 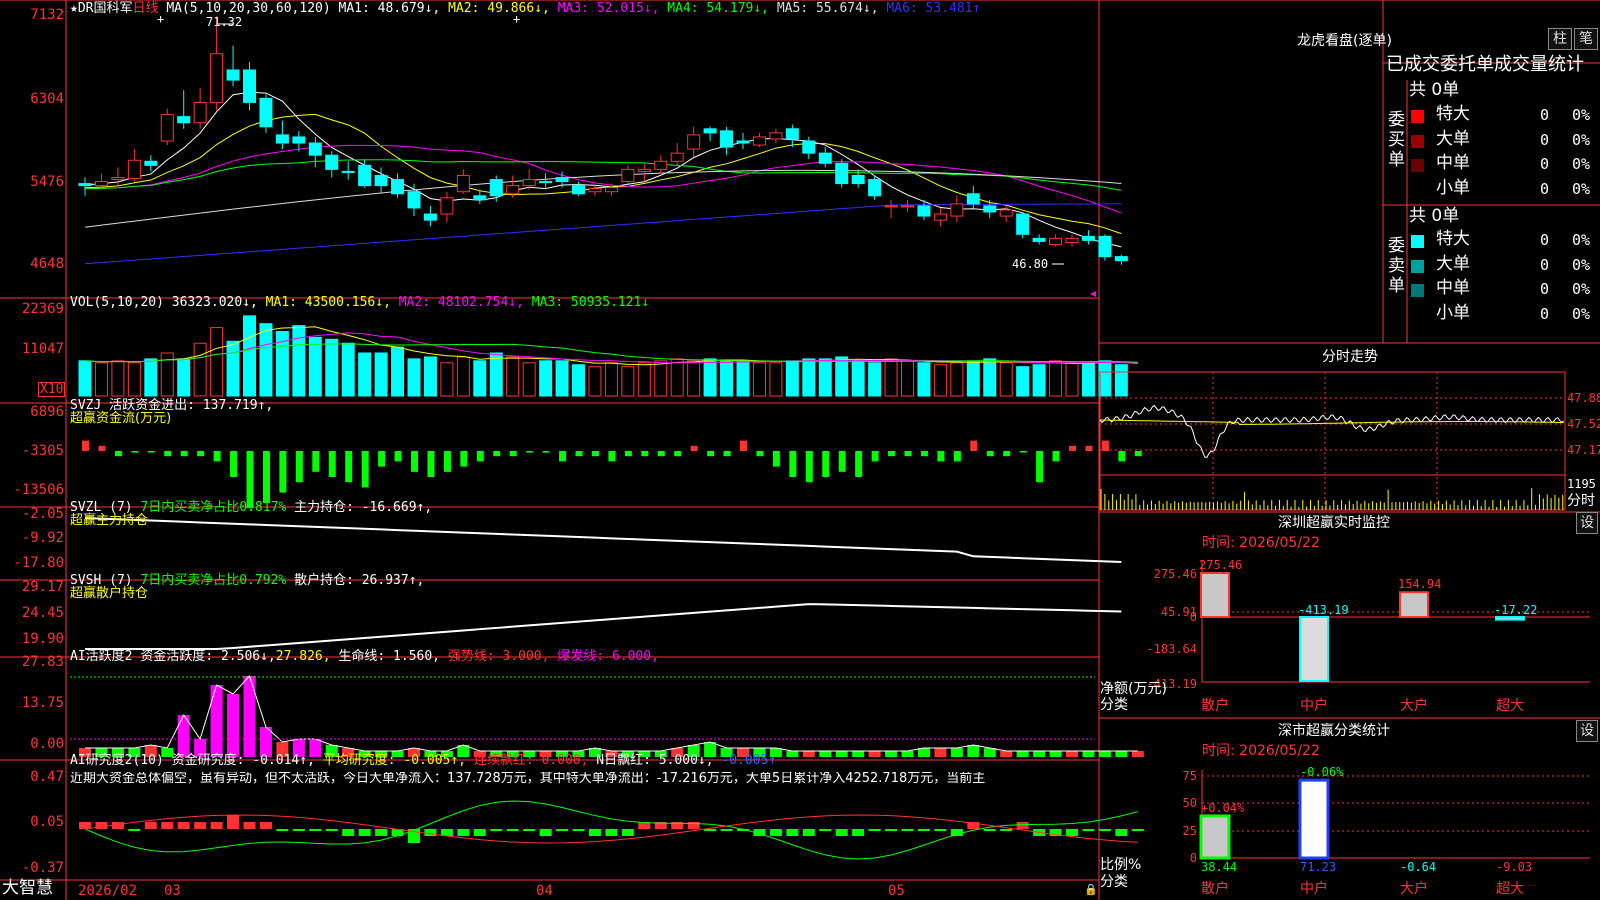 I want to click on ai1-y-tick: 13.75, so click(x=42, y=703).